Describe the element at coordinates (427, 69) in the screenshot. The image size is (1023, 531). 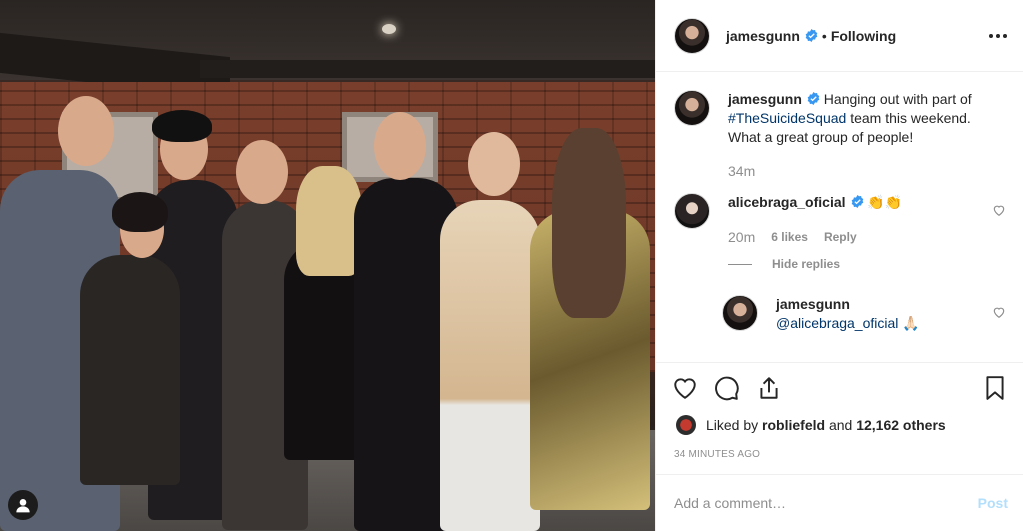
I see `photo-beam` at that location.